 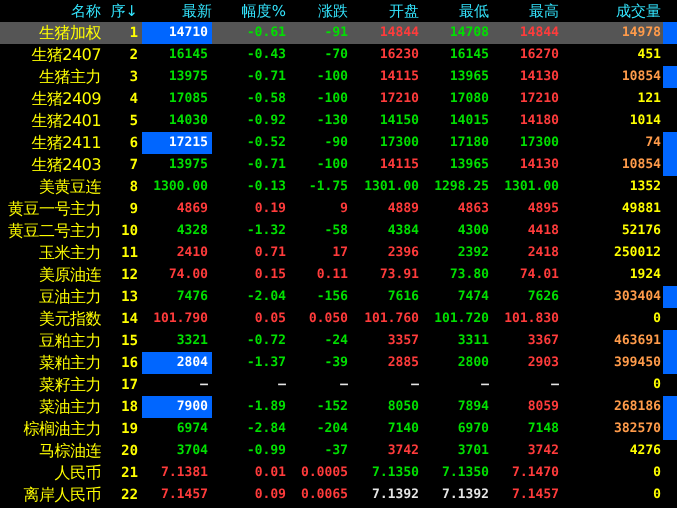 What do you see at coordinates (403, 363) in the screenshot?
I see `table-cell-text: 2885` at bounding box center [403, 363].